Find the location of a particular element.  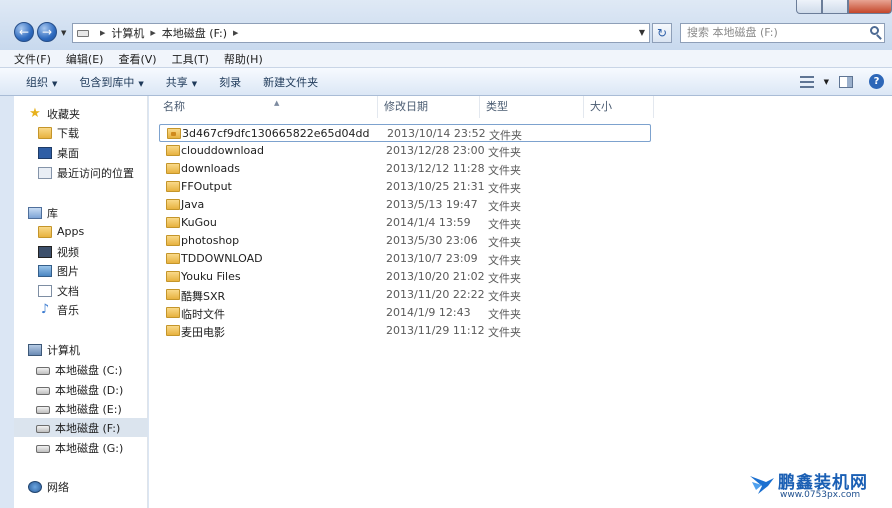

file-date: 2013/11/29 11:12 is located at coordinates (435, 330).